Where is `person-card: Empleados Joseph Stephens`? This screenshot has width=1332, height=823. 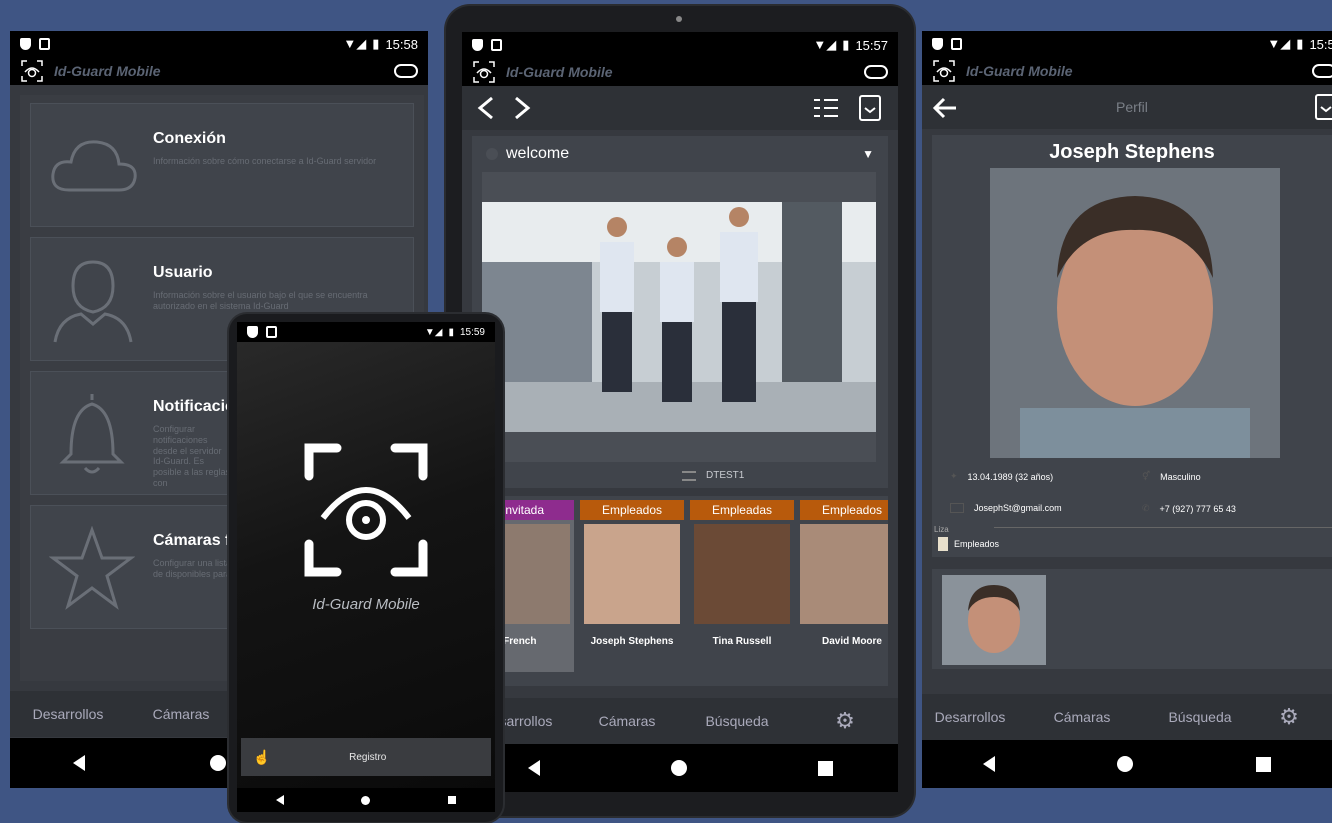
person-card: Empleados Joseph Stephens is located at coordinates (632, 586).